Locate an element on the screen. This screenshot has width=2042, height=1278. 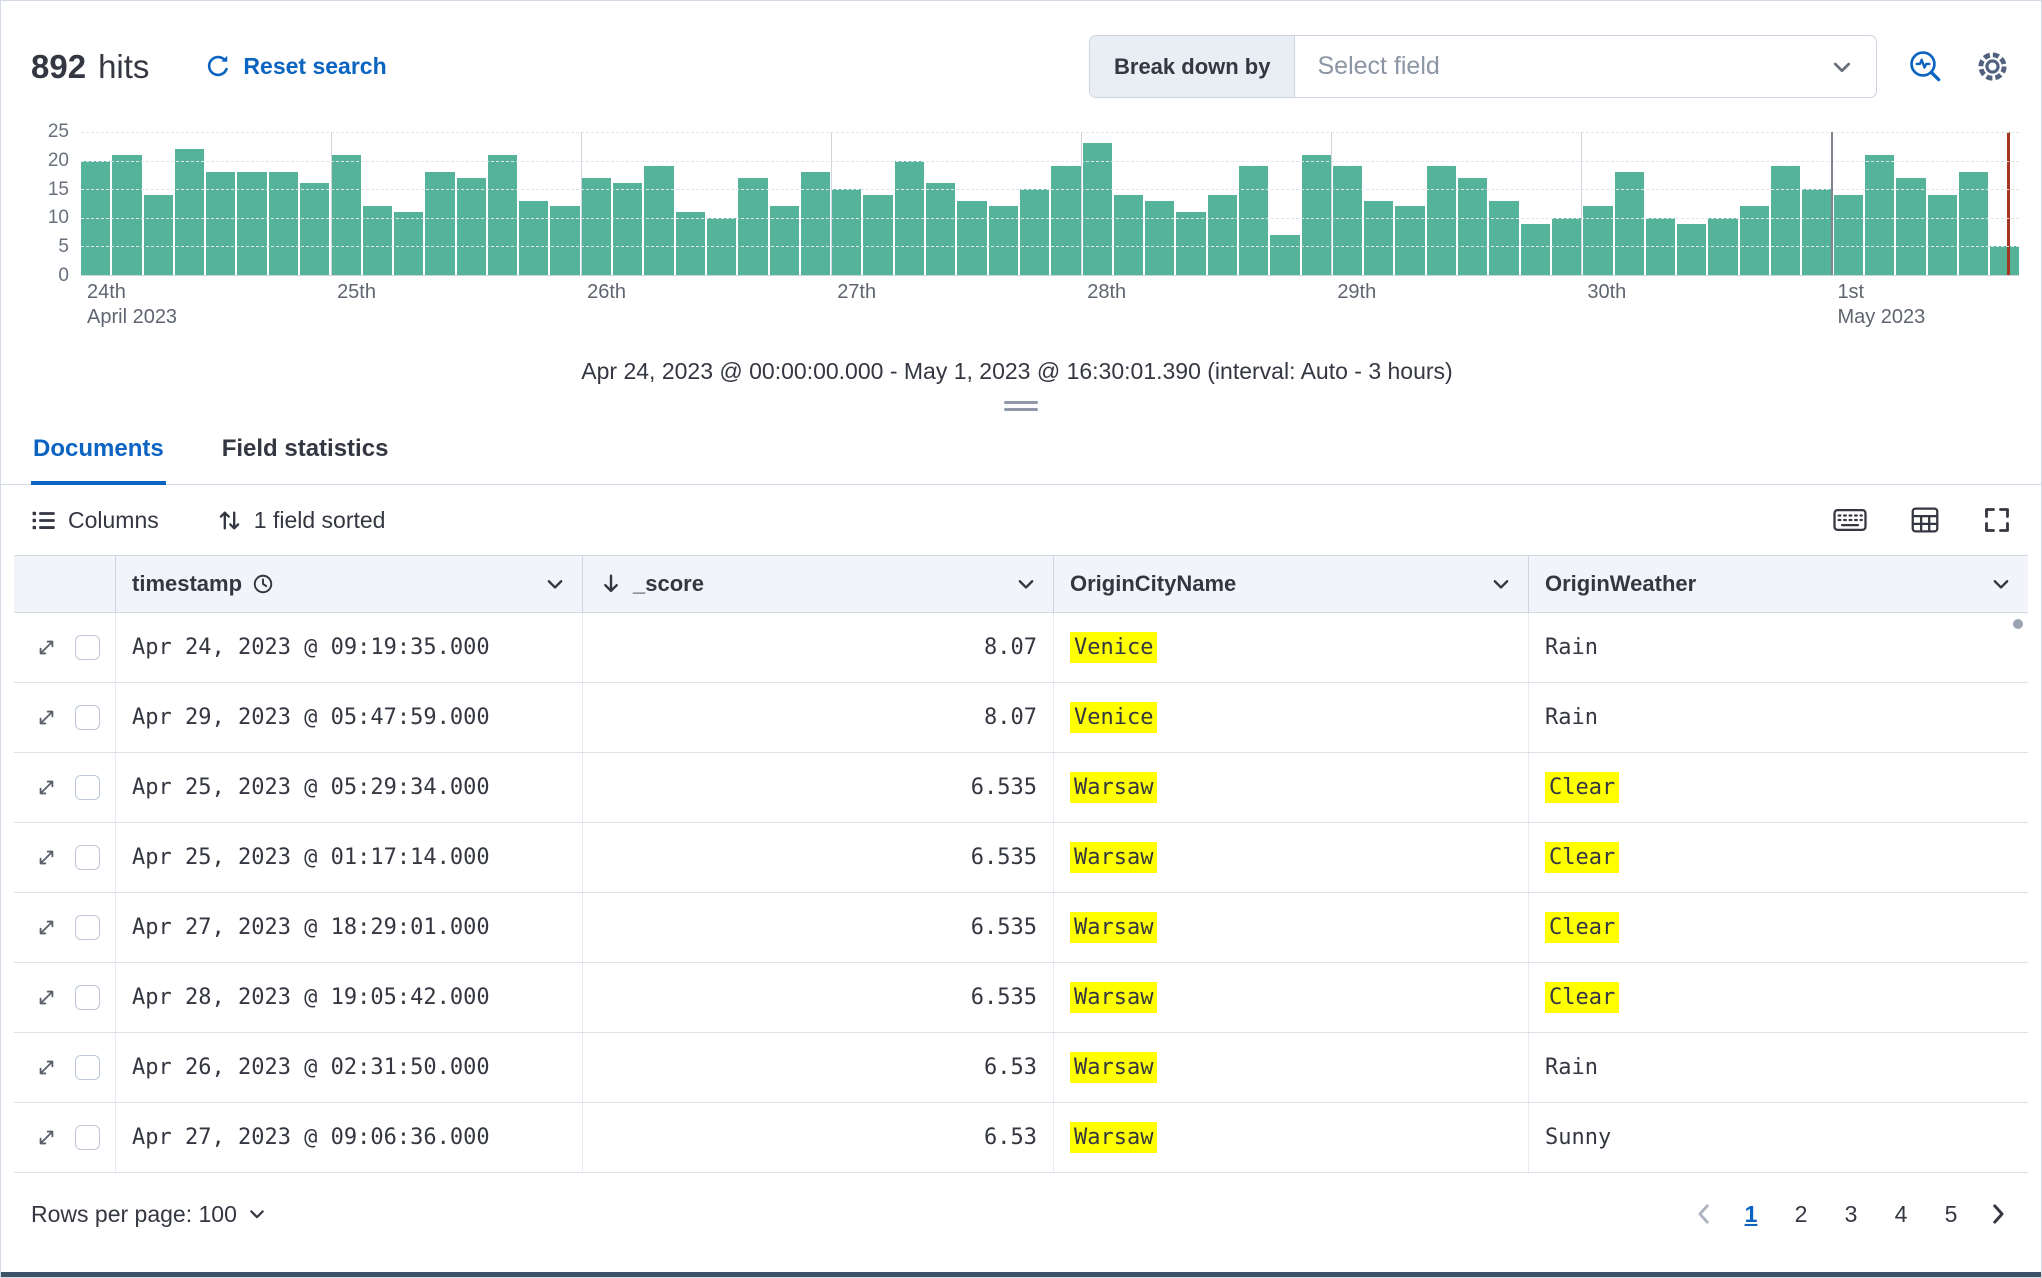
scrollbar-thumb is located at coordinates (2018, 624).